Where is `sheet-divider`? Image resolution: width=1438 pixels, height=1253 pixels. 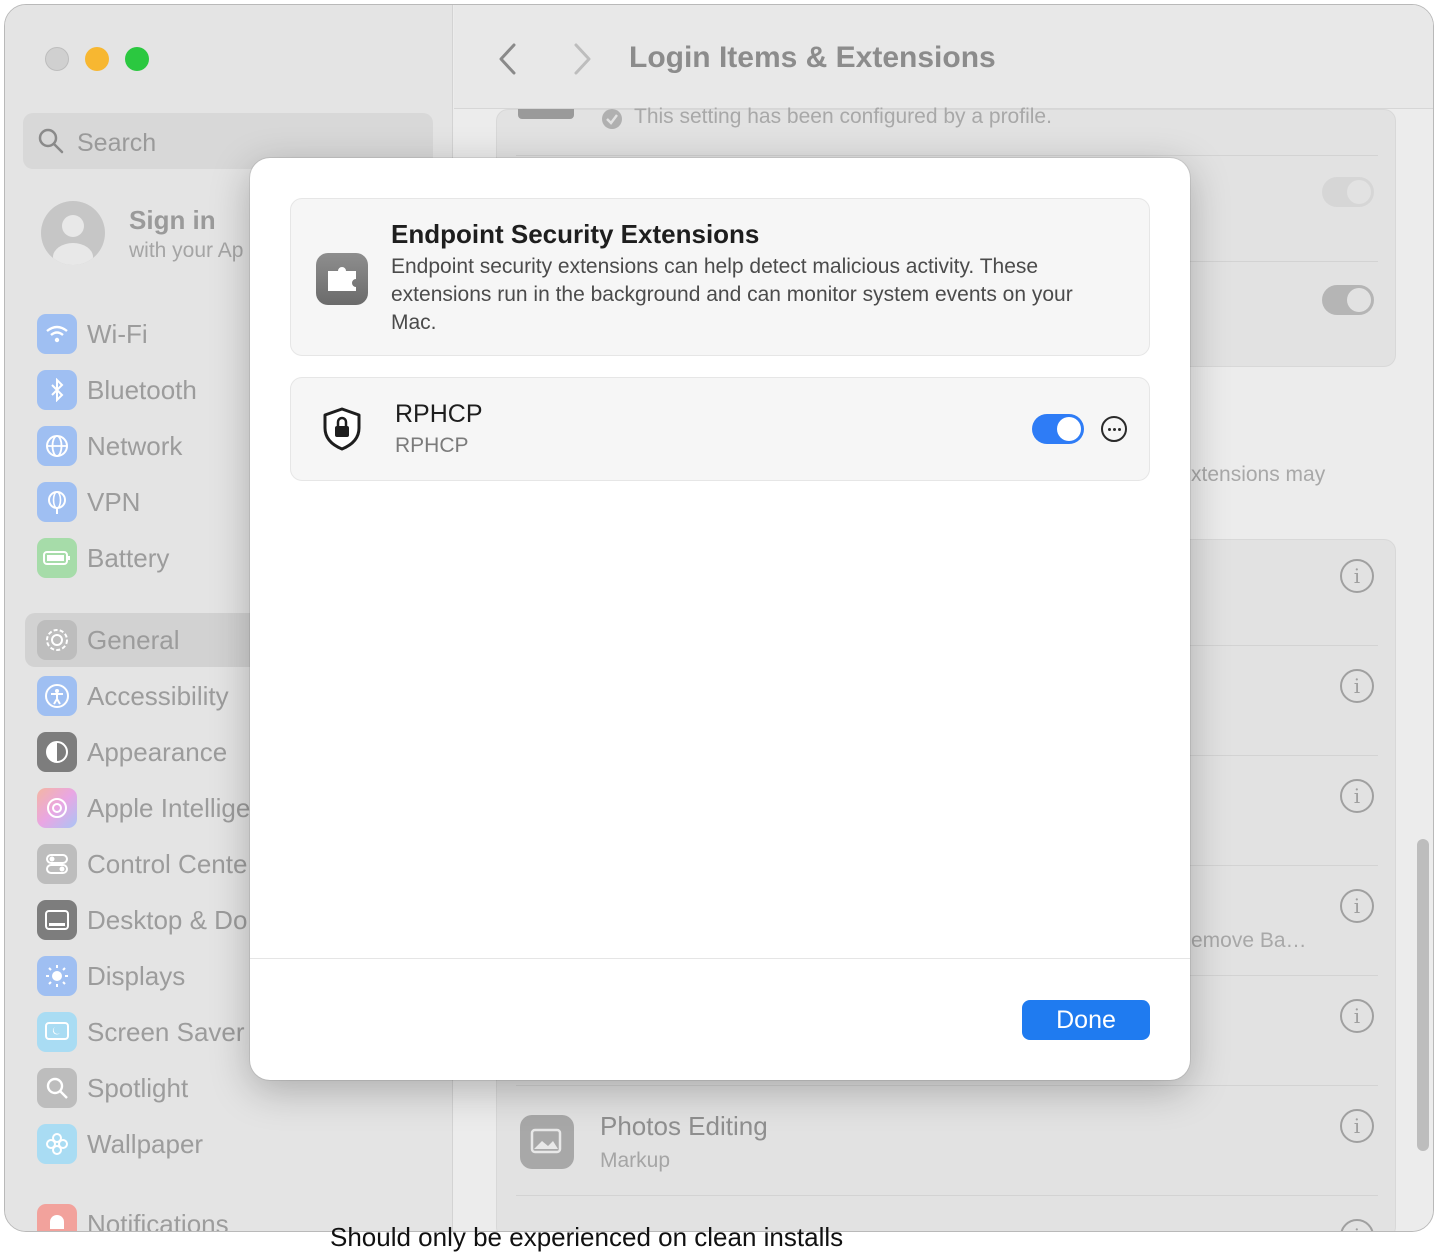
sheet-divider is located at coordinates (720, 958).